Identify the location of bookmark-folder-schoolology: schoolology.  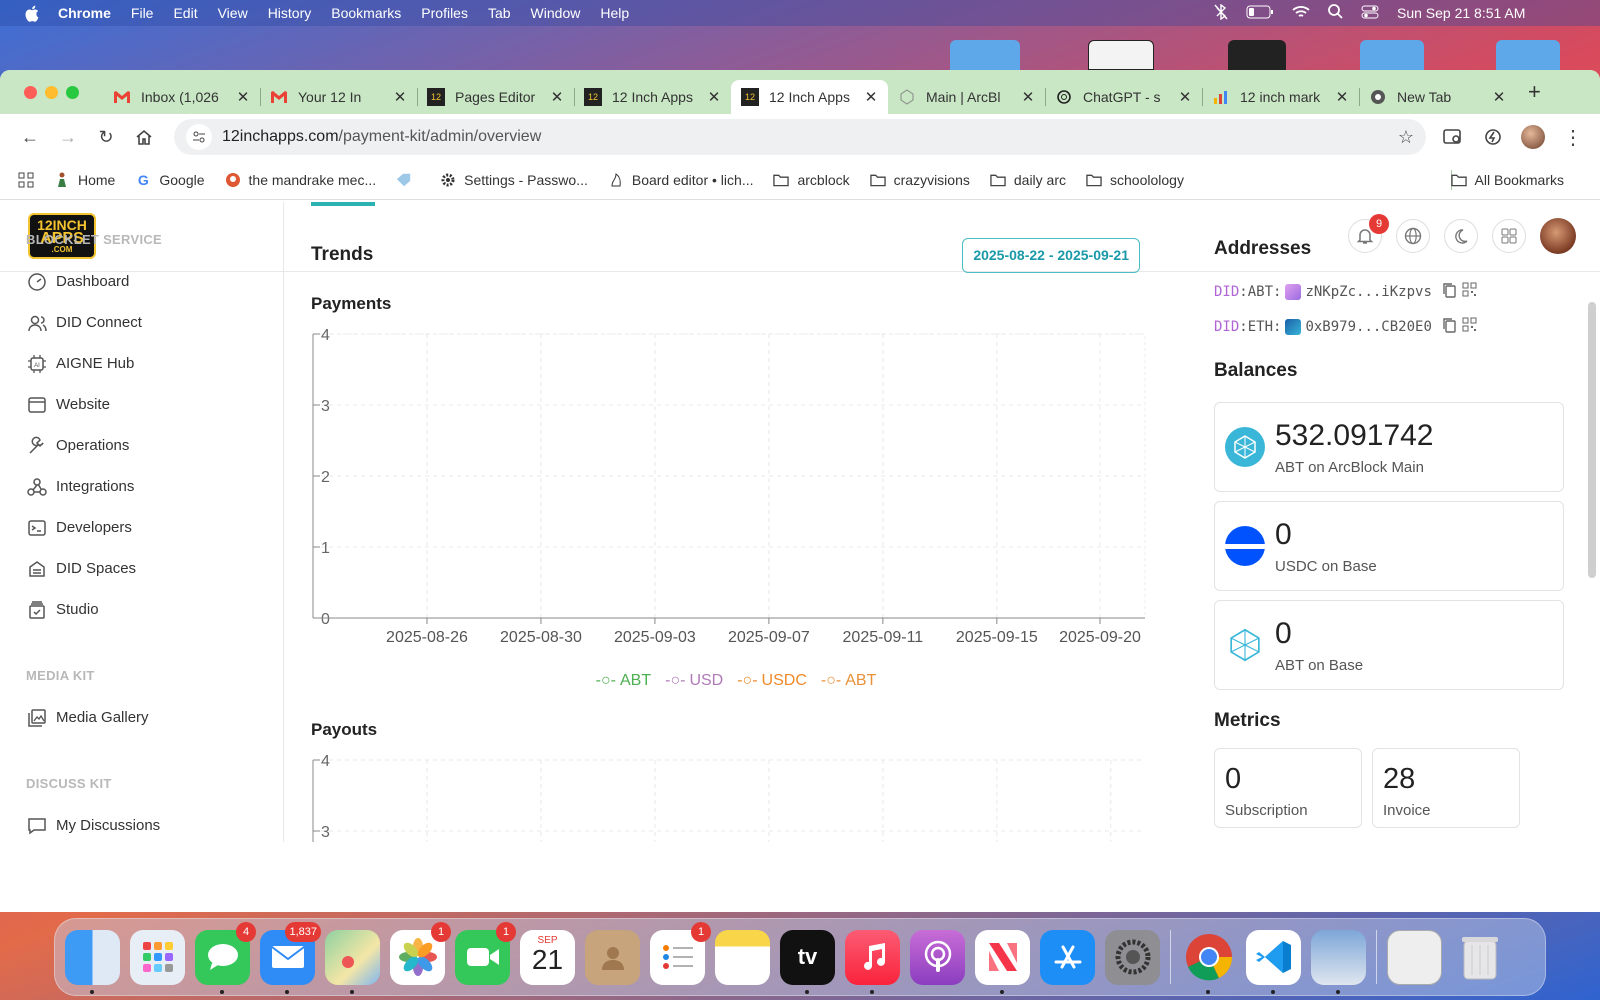
(1135, 180).